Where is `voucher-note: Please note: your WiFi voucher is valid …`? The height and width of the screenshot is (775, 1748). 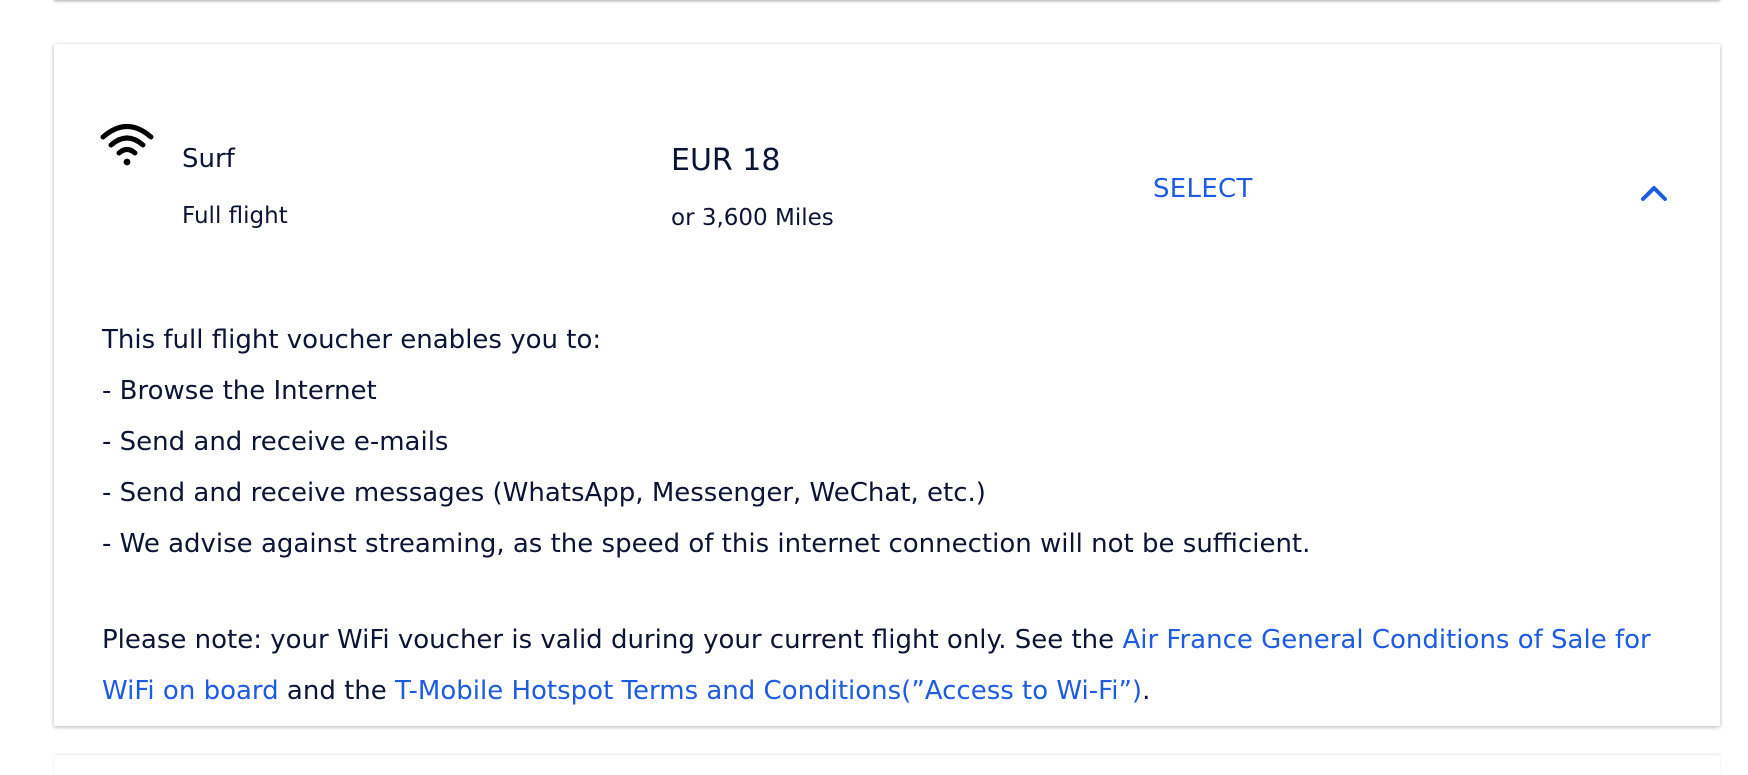
voucher-note: Please note: your WiFi voucher is valid … is located at coordinates (902, 666).